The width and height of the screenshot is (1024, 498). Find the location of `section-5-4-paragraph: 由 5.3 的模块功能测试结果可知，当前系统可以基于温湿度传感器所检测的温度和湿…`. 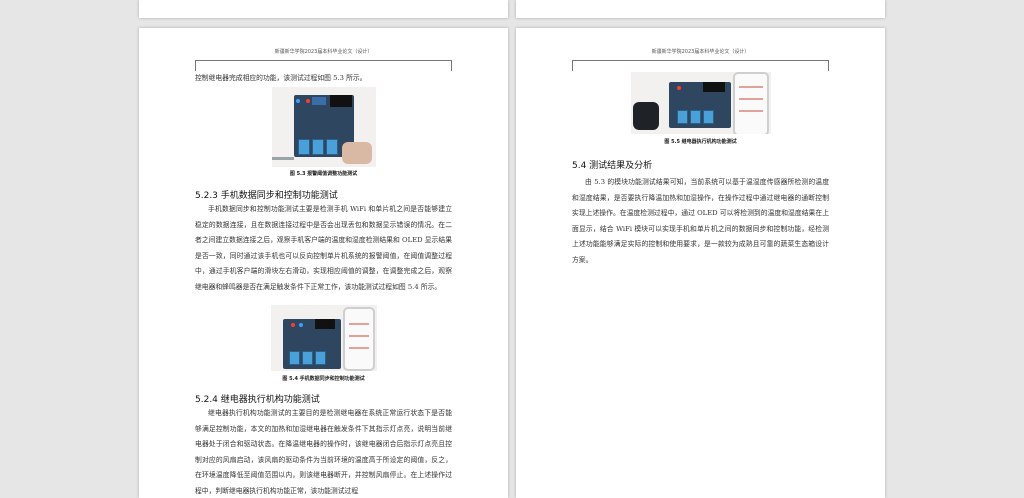

section-5-4-paragraph: 由 5.3 的模块功能测试结果可知，当前系统可以基于温湿度传感器所检测的温度和湿… is located at coordinates (700, 221).